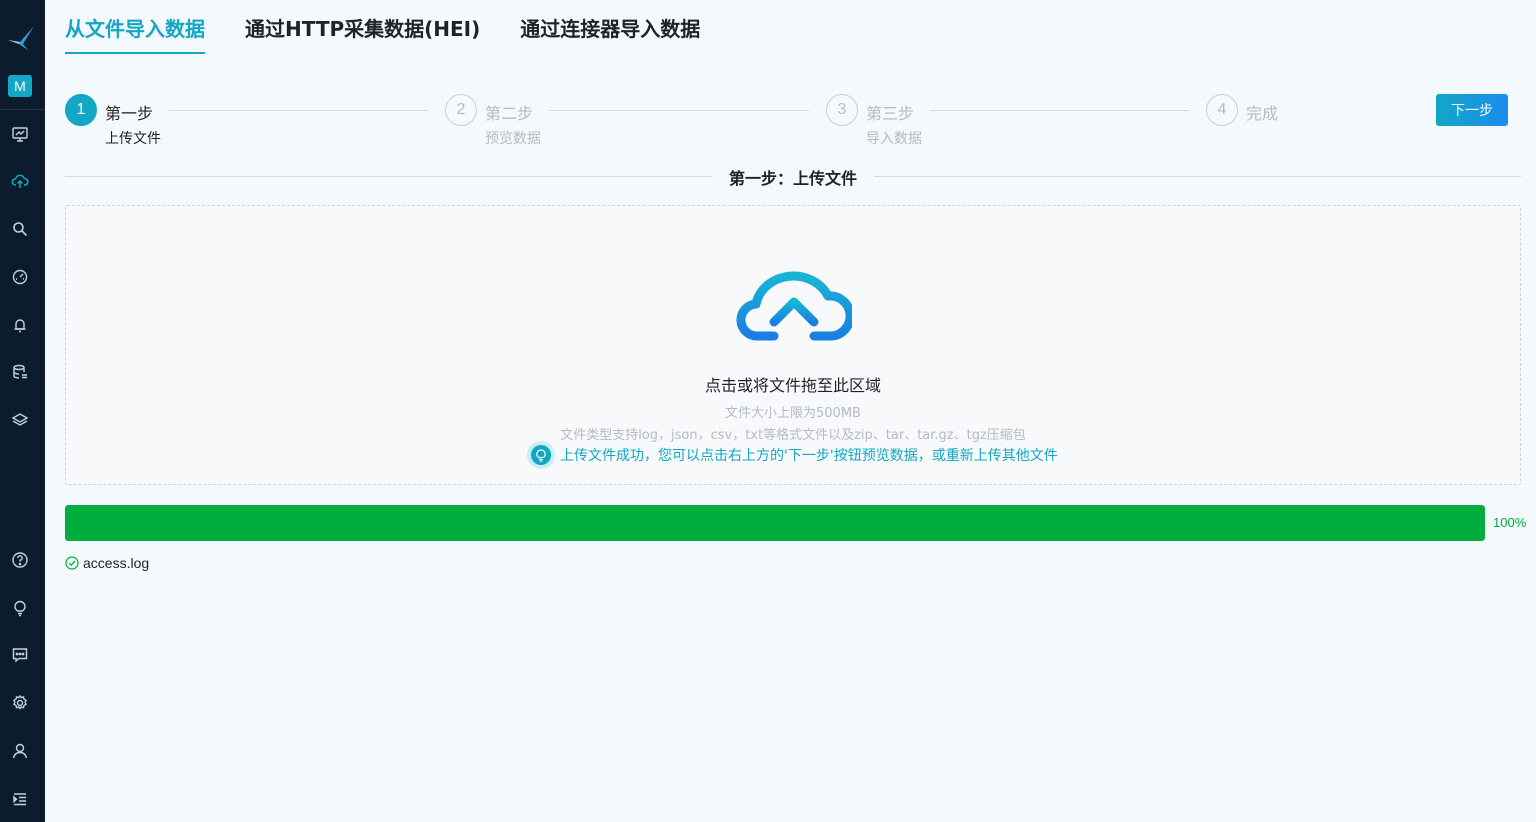 The image size is (1536, 822). I want to click on progress-fill, so click(775, 523).